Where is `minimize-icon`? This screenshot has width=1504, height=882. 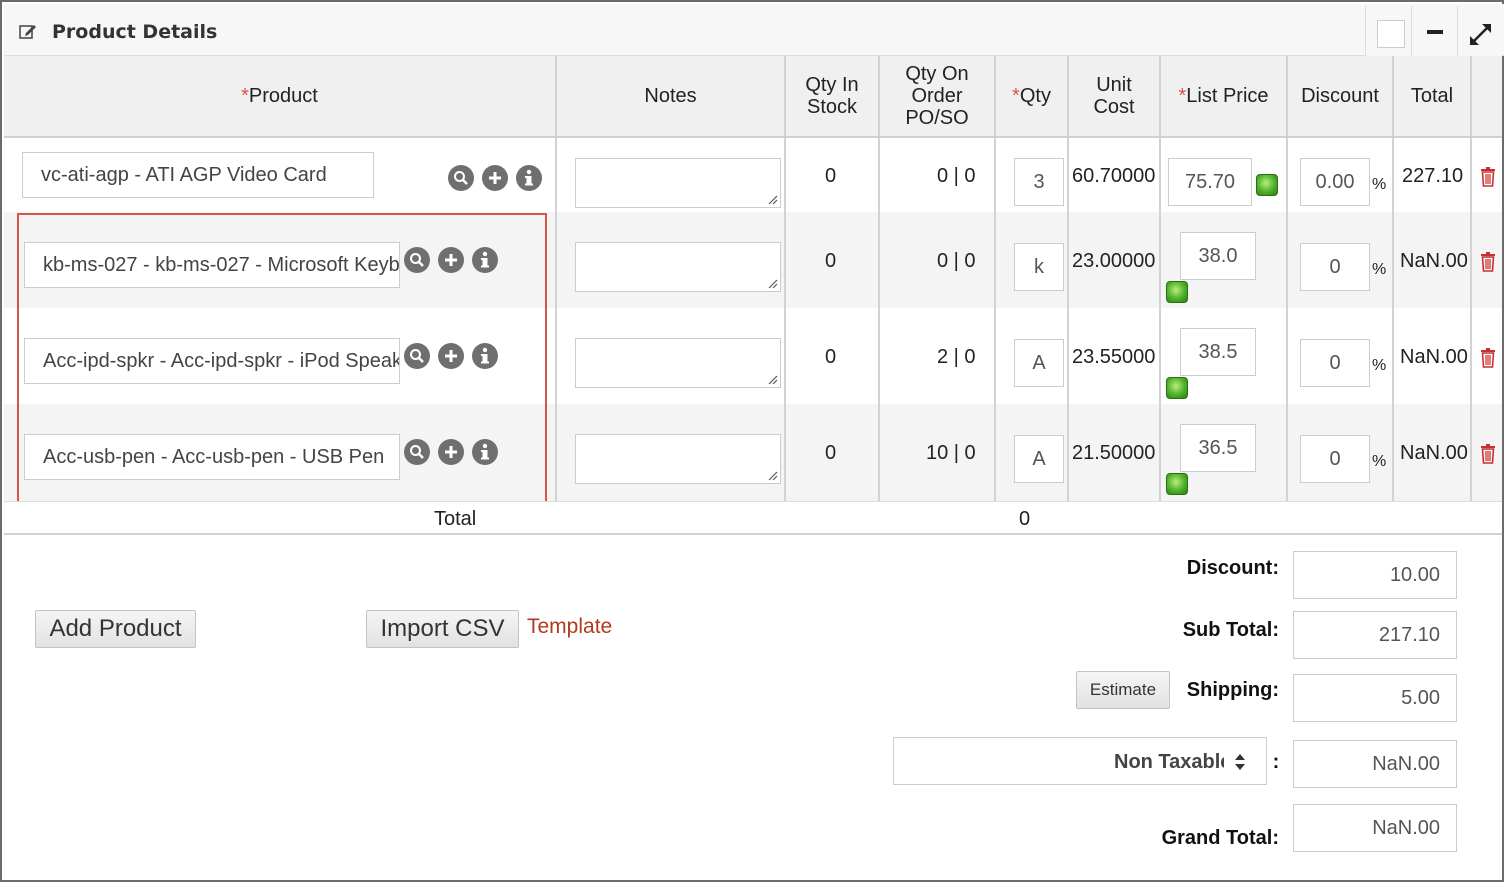 minimize-icon is located at coordinates (1435, 32).